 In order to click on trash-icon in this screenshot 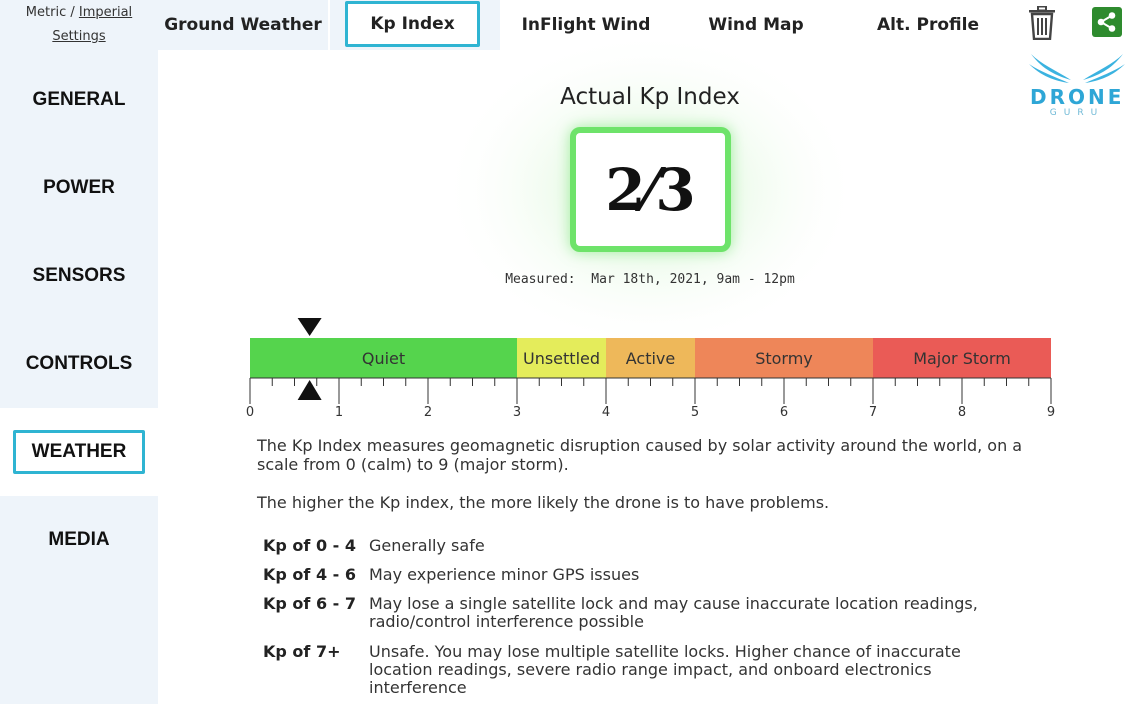, I will do `click(1042, 23)`.